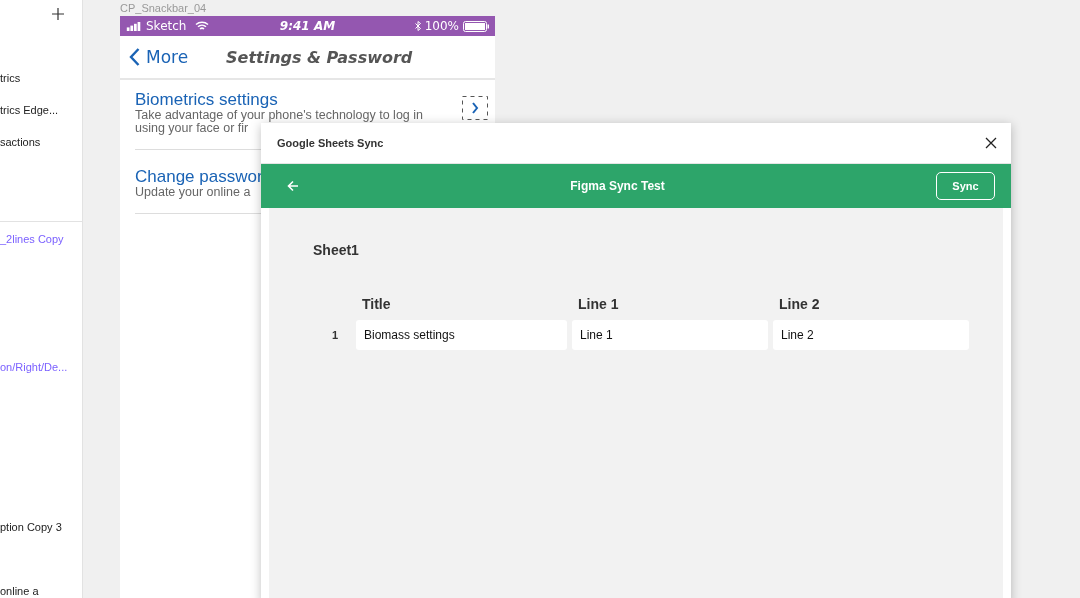 This screenshot has width=1080, height=598. I want to click on window-title: Google Sheets Sync, so click(330, 143).